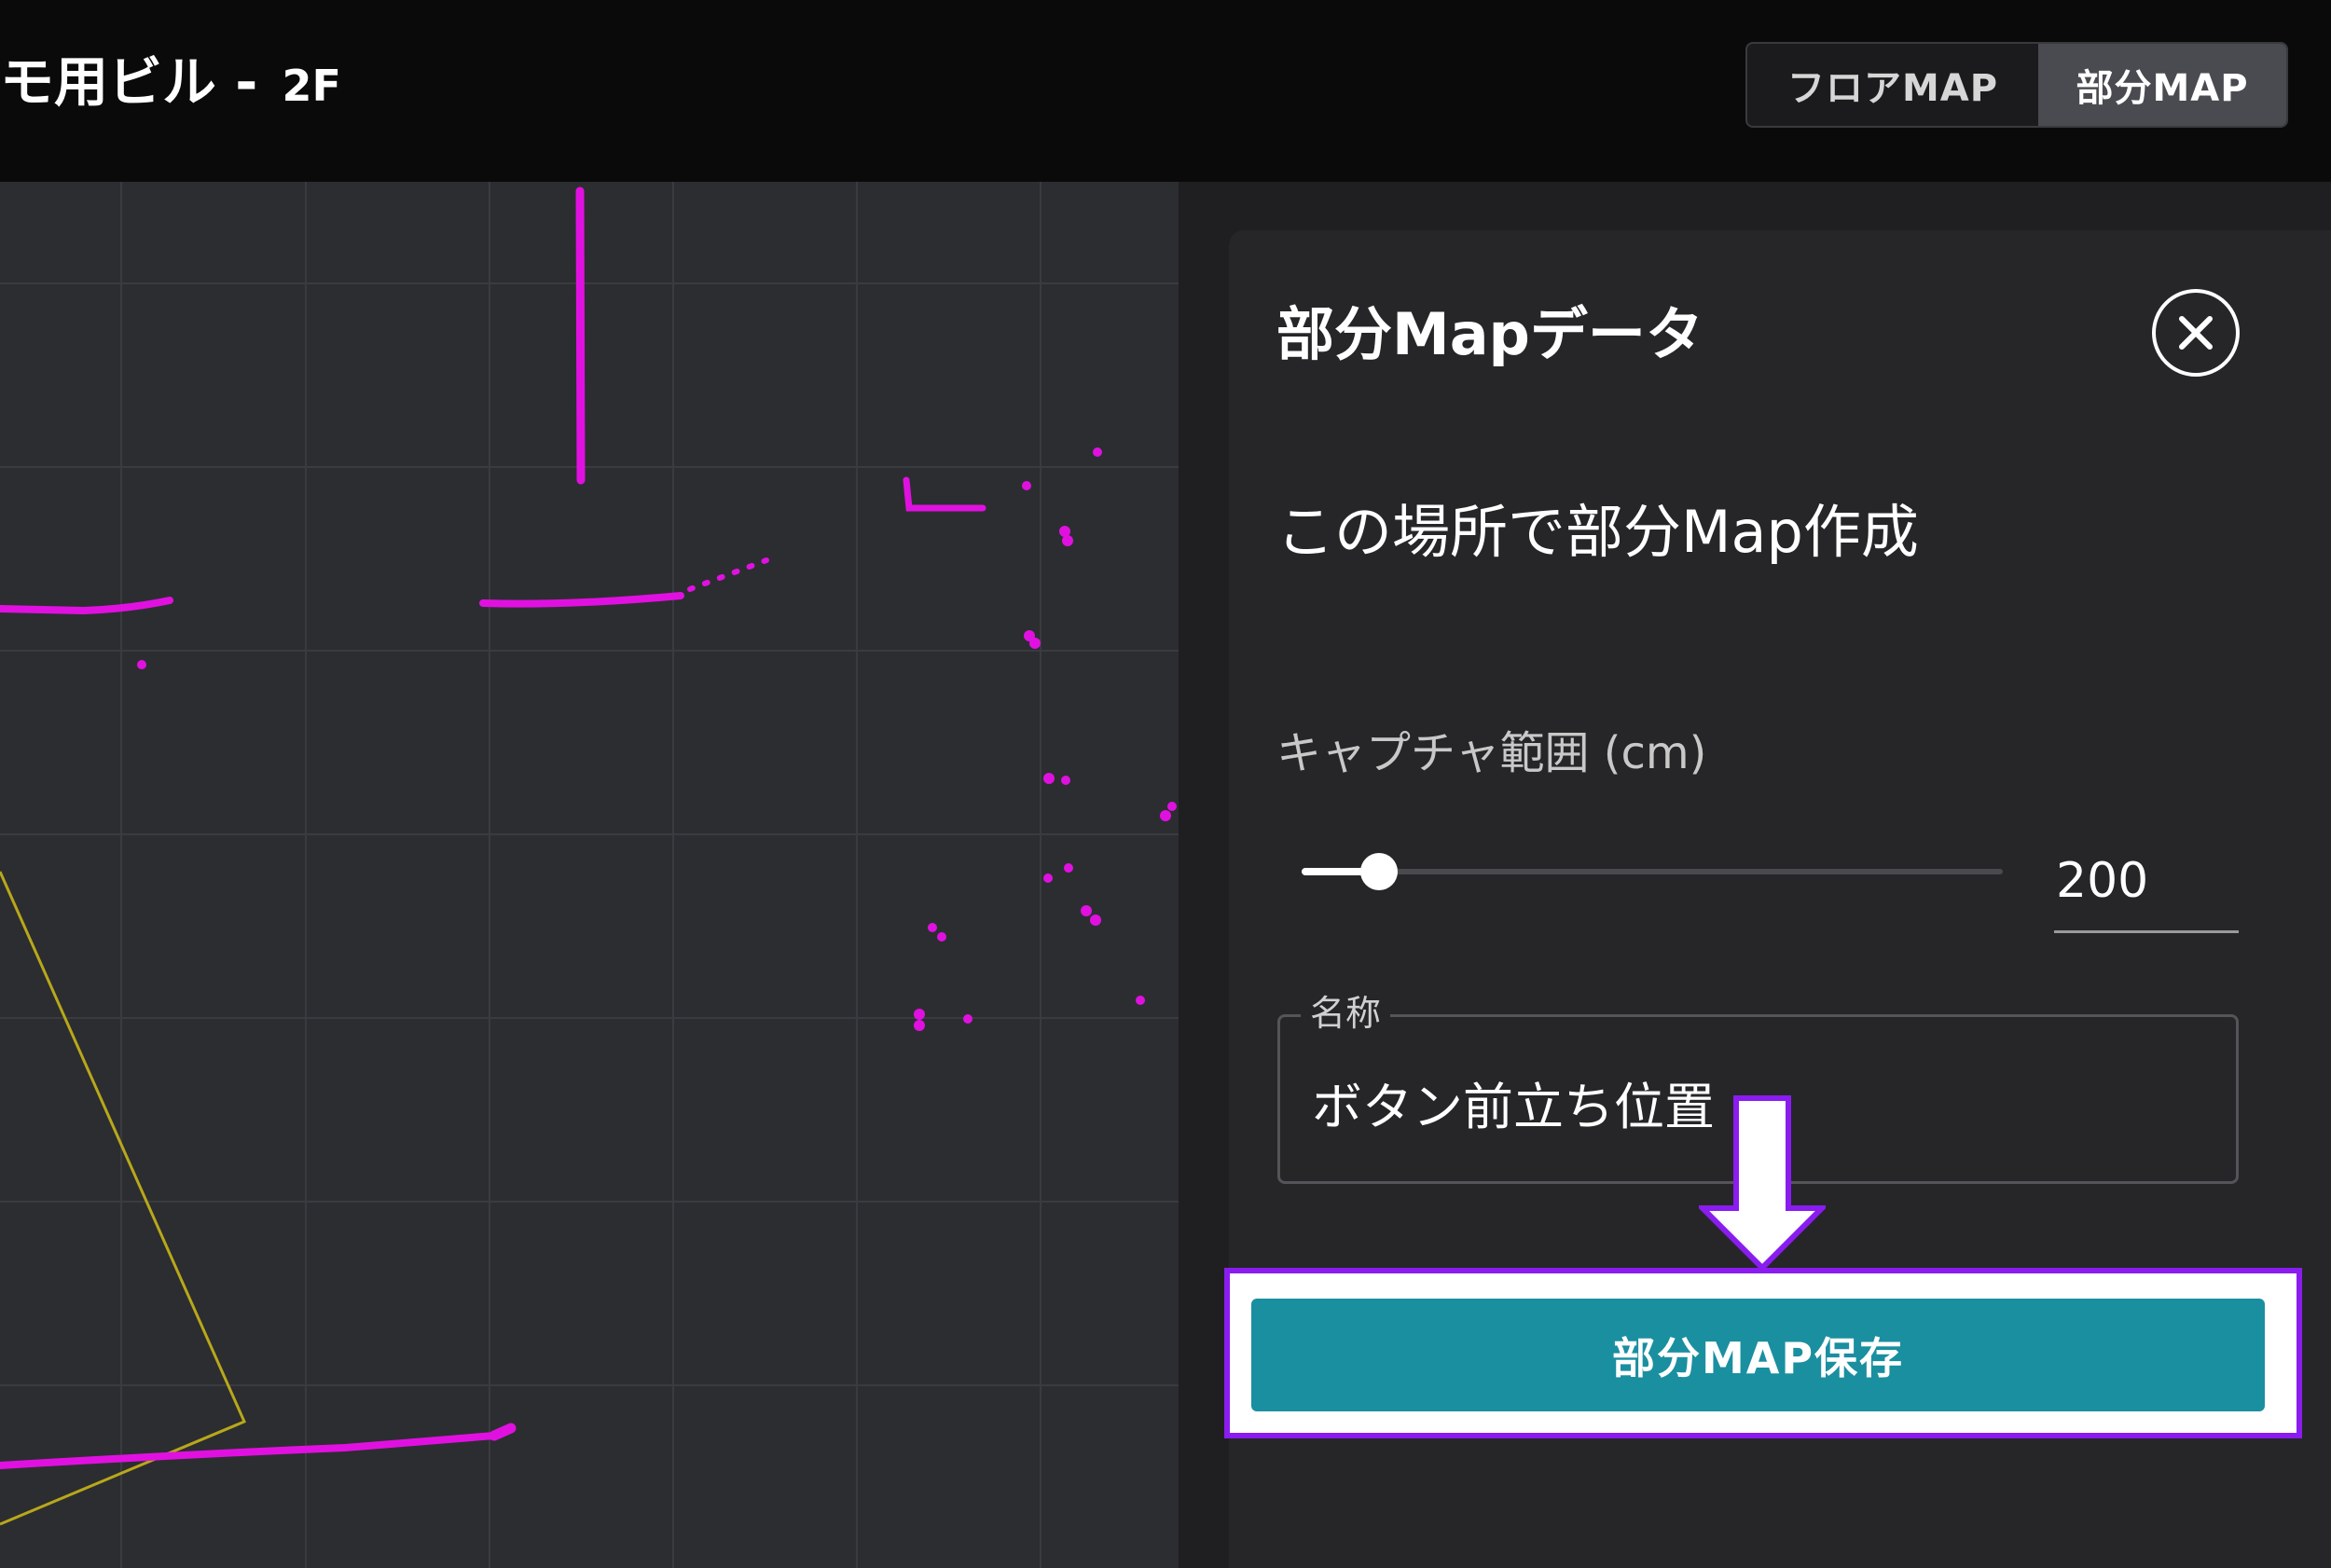 The height and width of the screenshot is (1568, 2331). What do you see at coordinates (1597, 532) in the screenshot?
I see `section-heading: この場所で部分Map作成` at bounding box center [1597, 532].